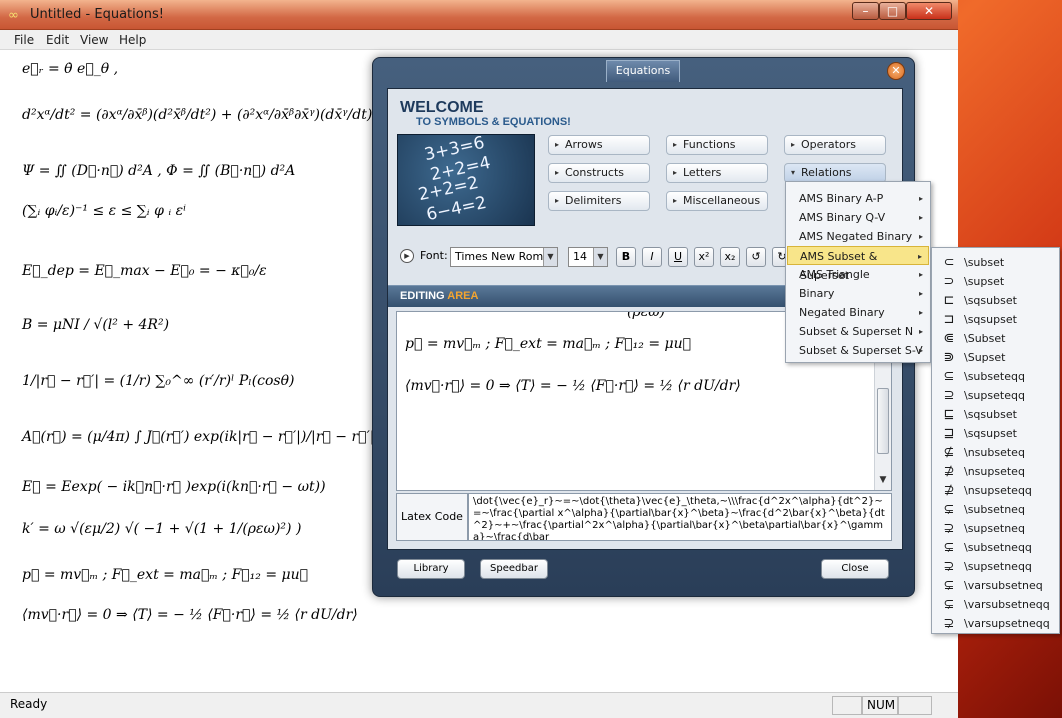  Describe the element at coordinates (70, 69) in the screenshot. I see `equation: e⃗ᵣ = θ̇ e⃗_θ ,` at that location.